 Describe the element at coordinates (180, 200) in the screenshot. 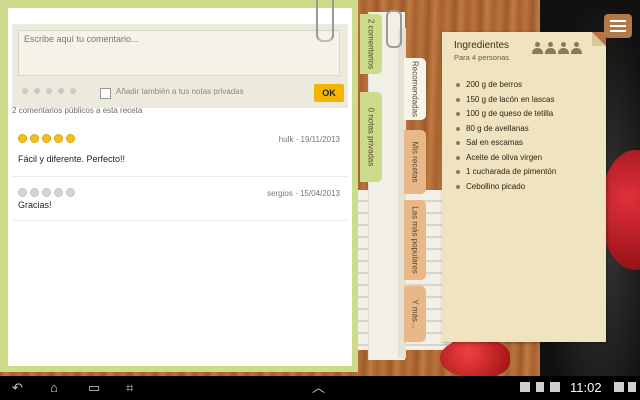

I see `comment-item: sergios · 15/04/2013 Gracias!` at that location.